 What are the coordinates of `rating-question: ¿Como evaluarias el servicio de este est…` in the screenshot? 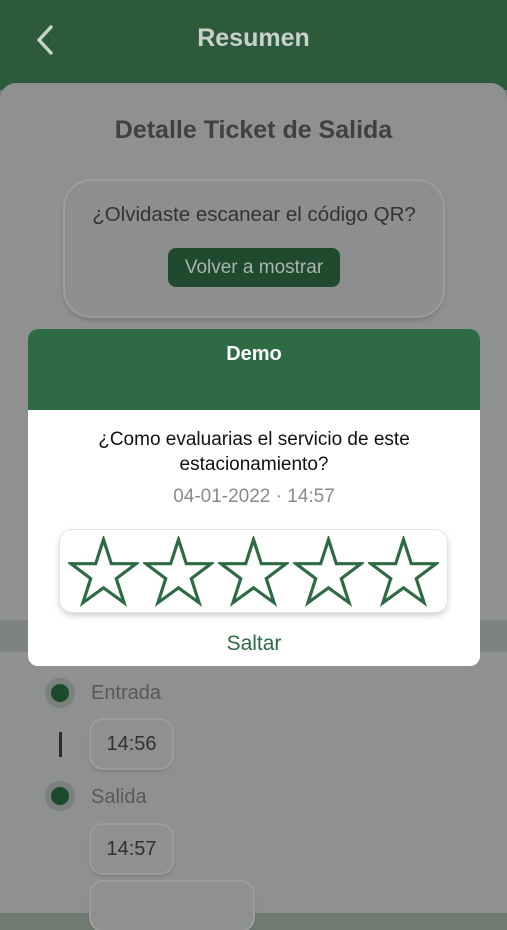 It's located at (254, 452).